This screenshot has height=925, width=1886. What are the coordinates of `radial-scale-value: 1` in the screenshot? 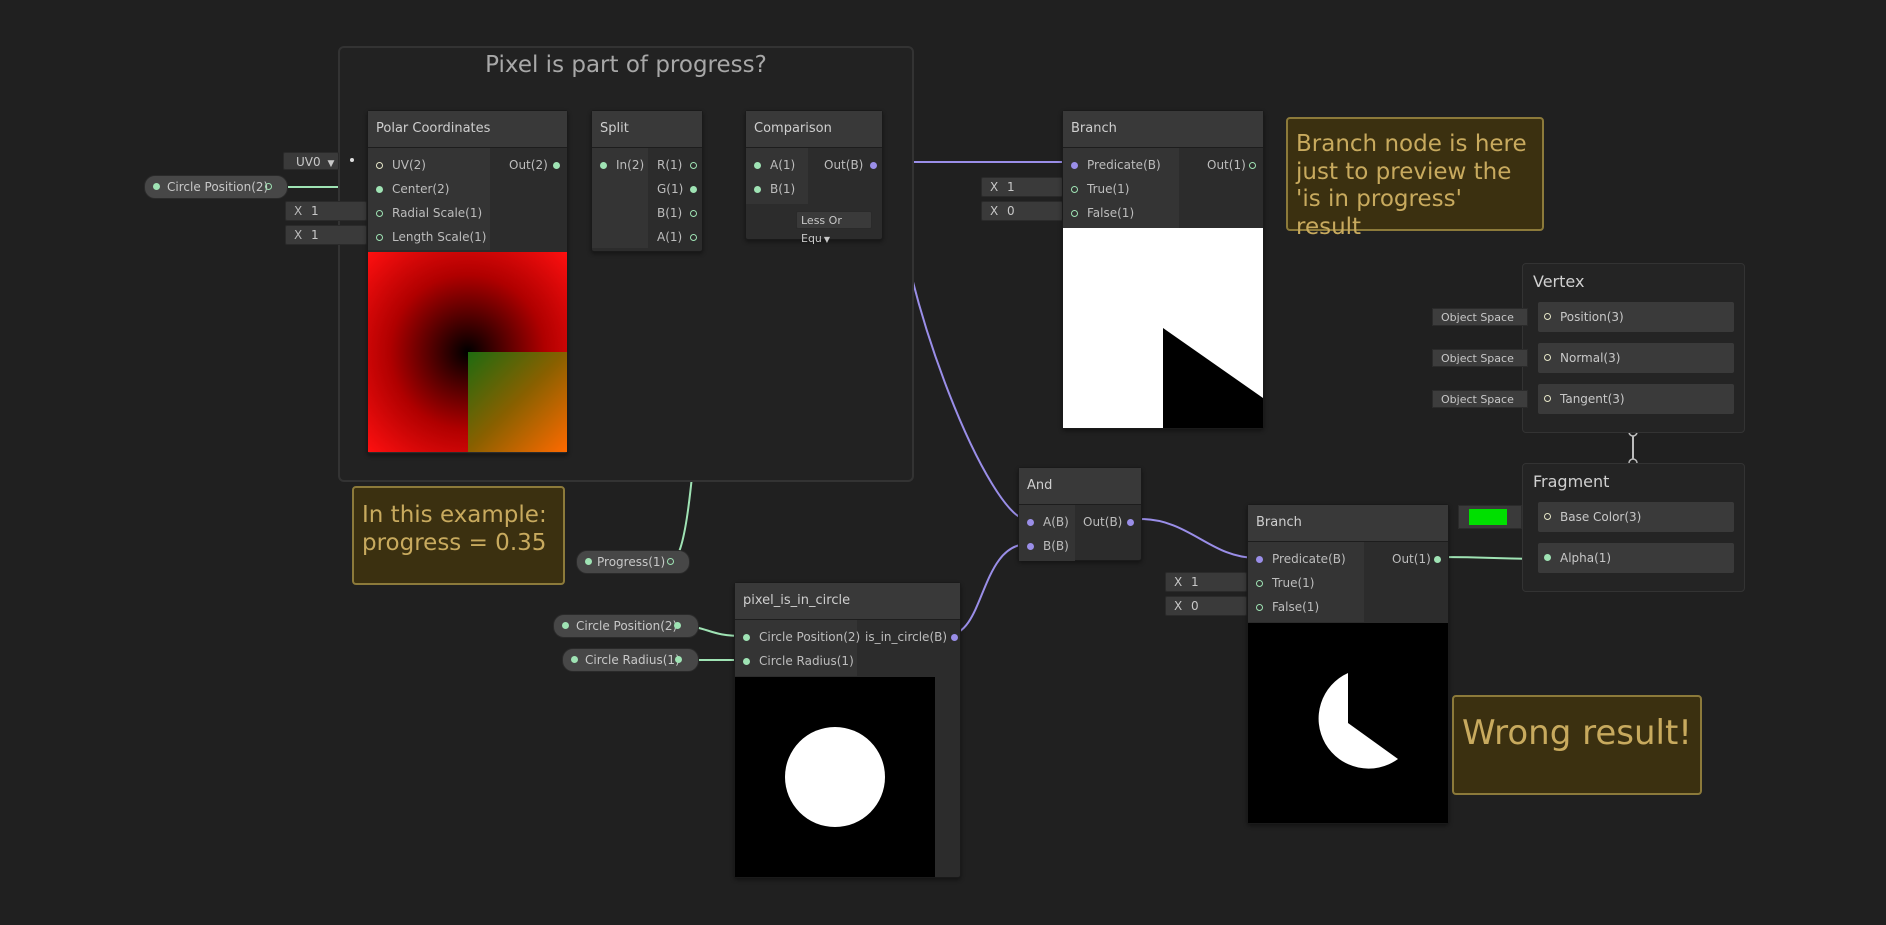 It's located at (315, 211).